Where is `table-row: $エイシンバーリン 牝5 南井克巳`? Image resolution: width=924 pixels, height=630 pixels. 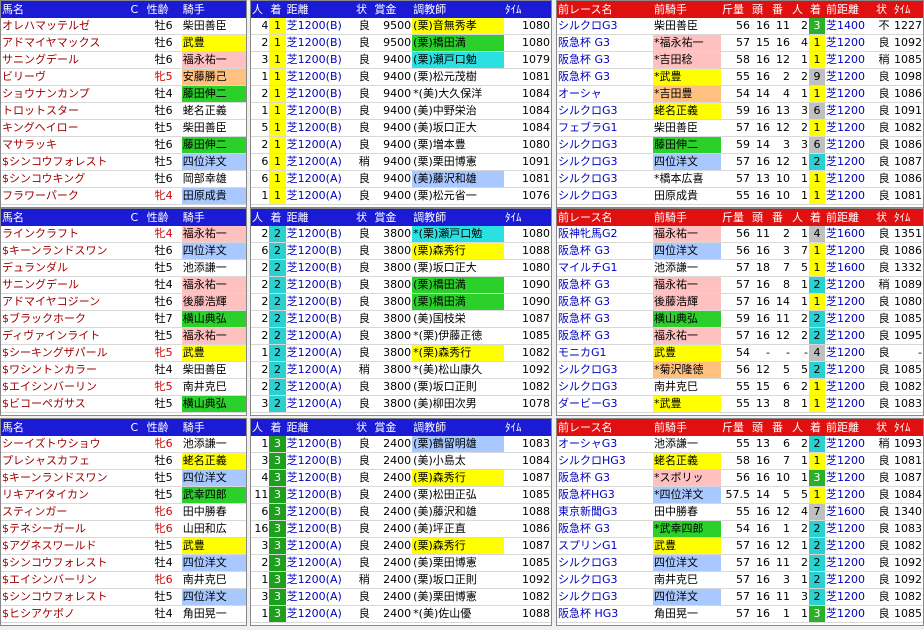
table-row: $エイシンバーリン 牝5 南井克巳 is located at coordinates (123, 387).